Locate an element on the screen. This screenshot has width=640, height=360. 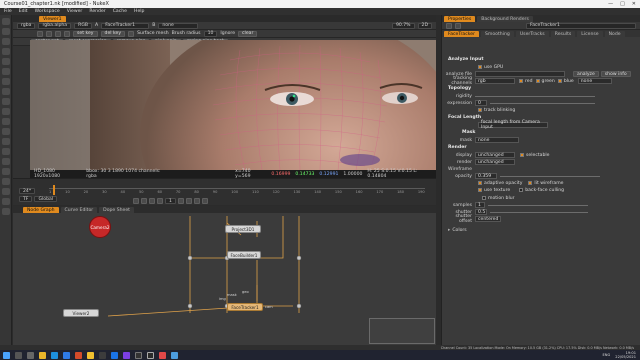
metadata-tool-icon is located at coordinates (5, 131).